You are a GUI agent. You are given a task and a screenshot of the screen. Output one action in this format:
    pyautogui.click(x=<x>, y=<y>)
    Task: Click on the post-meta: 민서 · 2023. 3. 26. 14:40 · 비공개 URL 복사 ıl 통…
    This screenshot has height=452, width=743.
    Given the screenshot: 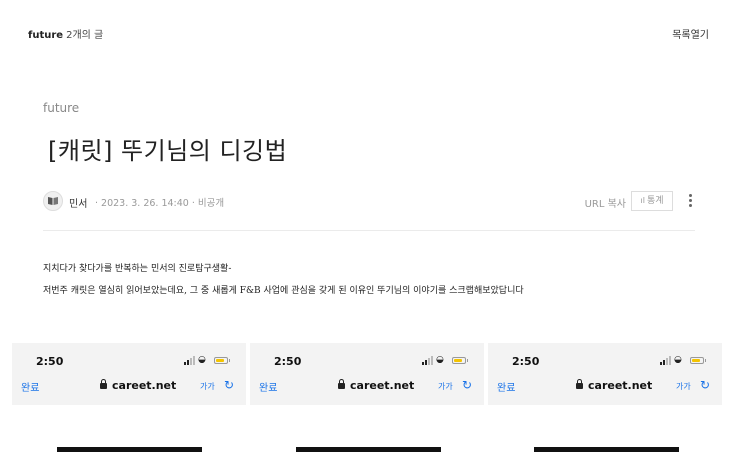 What is the action you would take?
    pyautogui.click(x=369, y=203)
    